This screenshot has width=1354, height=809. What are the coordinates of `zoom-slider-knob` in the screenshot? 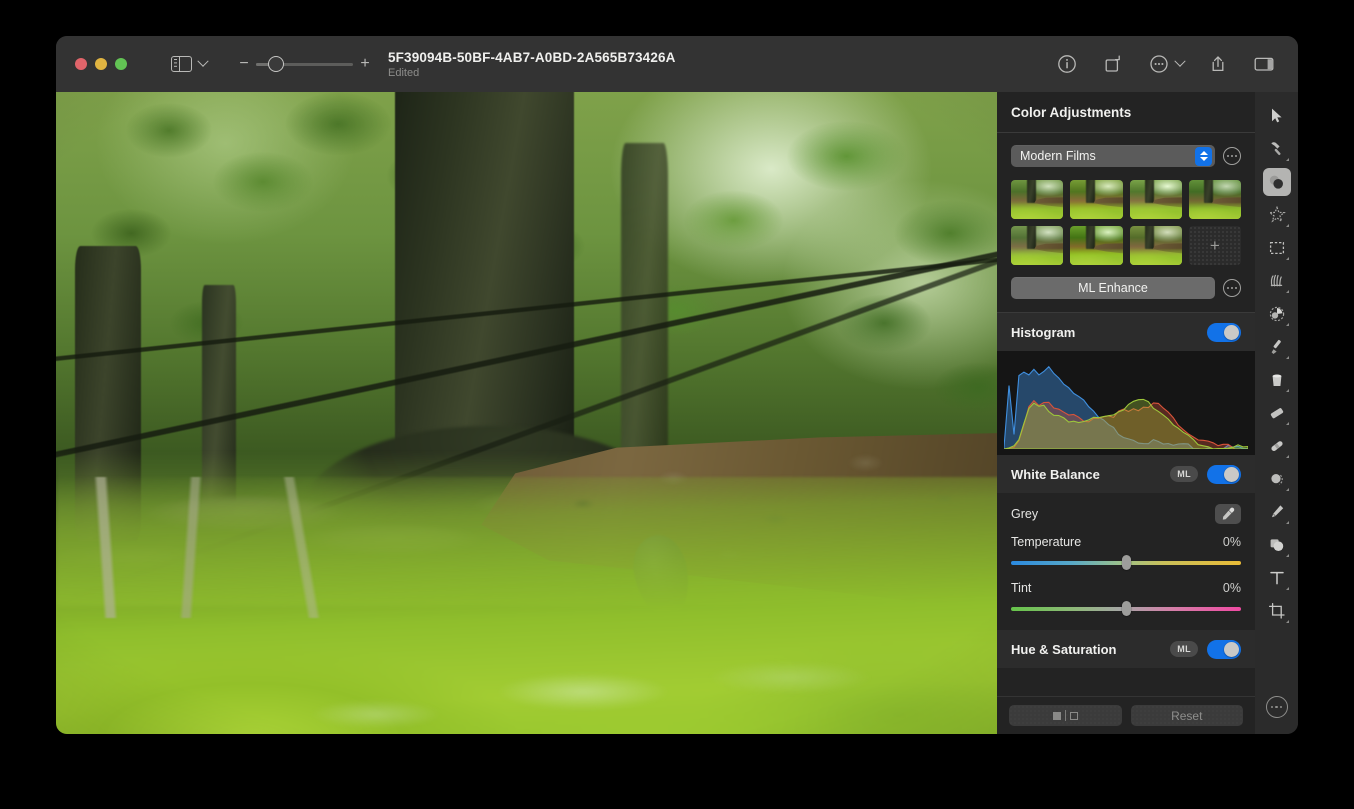 It's located at (276, 64).